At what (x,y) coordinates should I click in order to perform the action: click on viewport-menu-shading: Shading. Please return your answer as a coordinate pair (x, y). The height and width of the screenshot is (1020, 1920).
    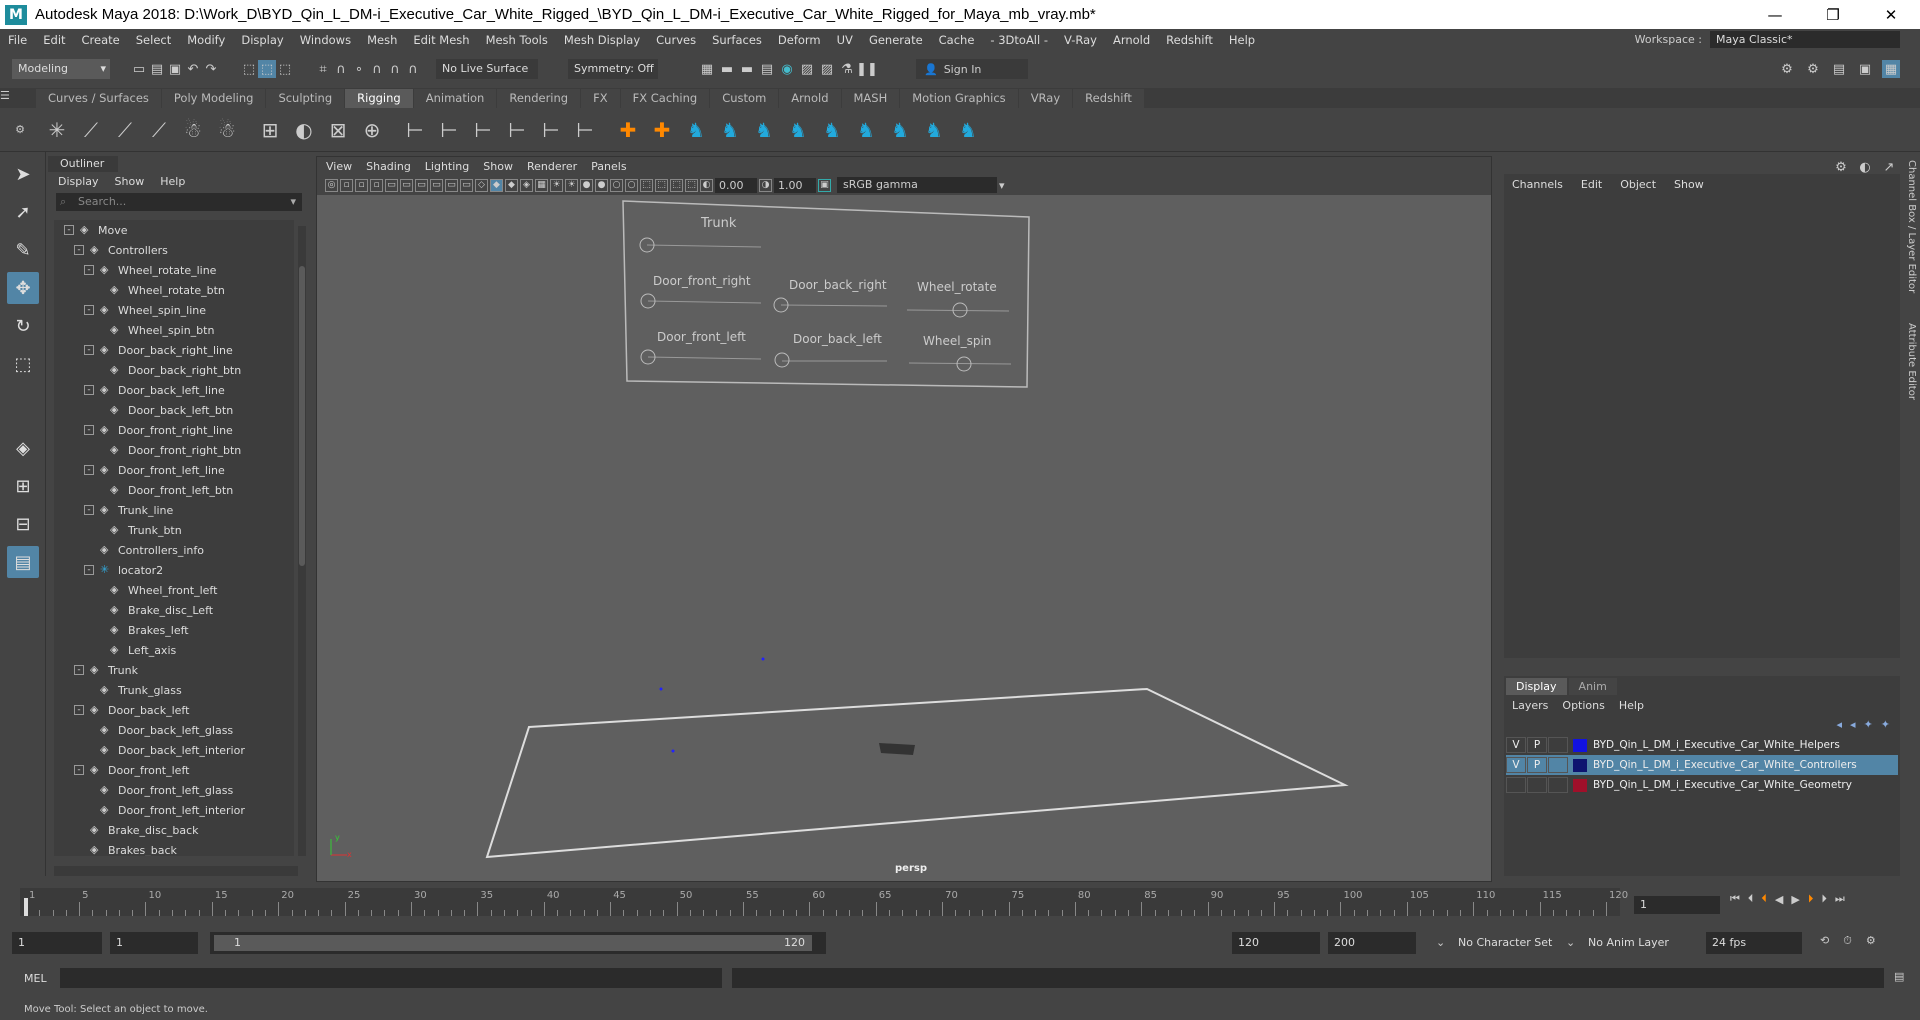
    Looking at the image, I should click on (388, 166).